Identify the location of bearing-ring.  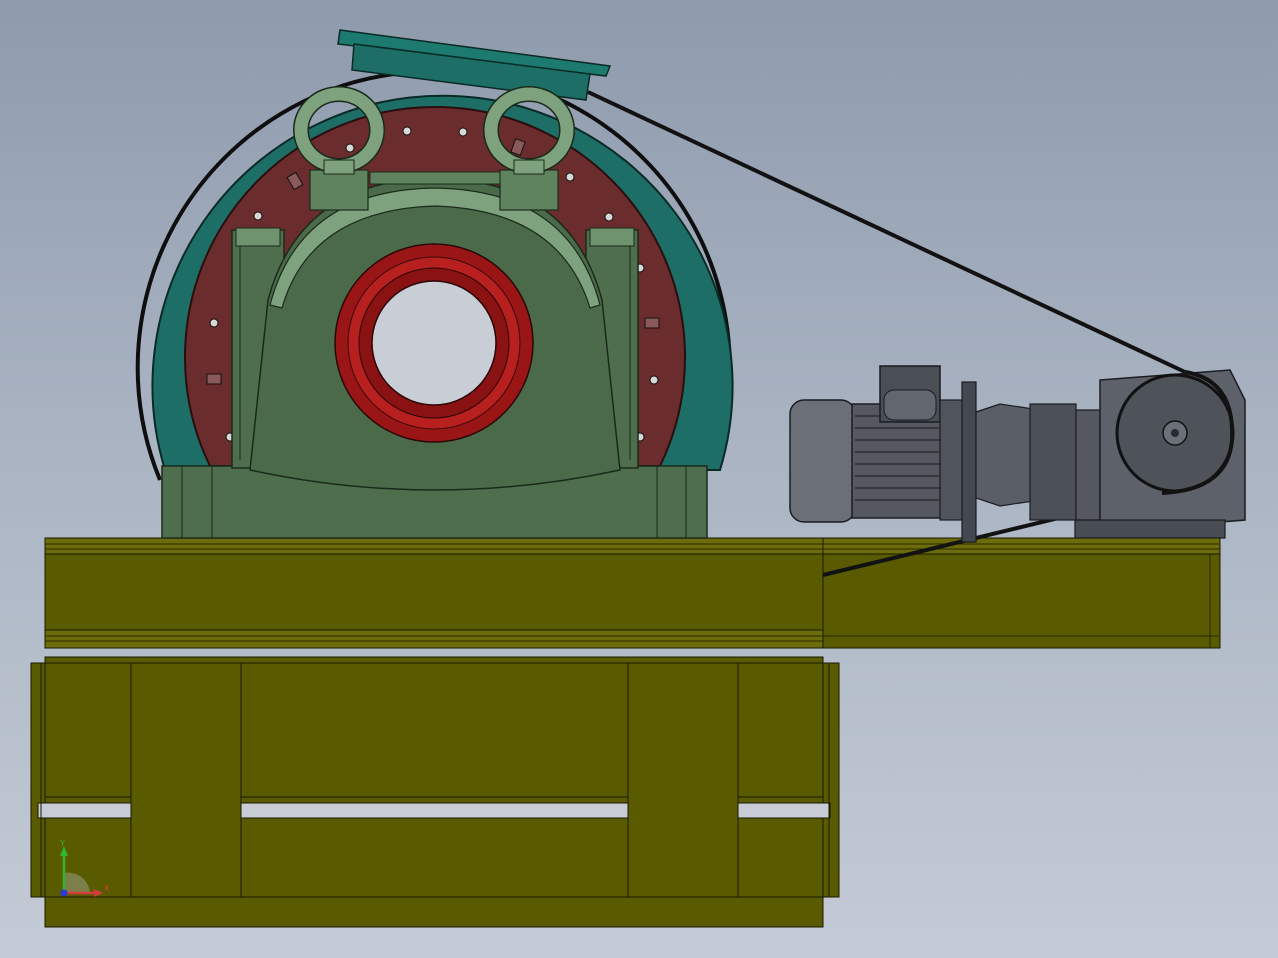
(434, 343).